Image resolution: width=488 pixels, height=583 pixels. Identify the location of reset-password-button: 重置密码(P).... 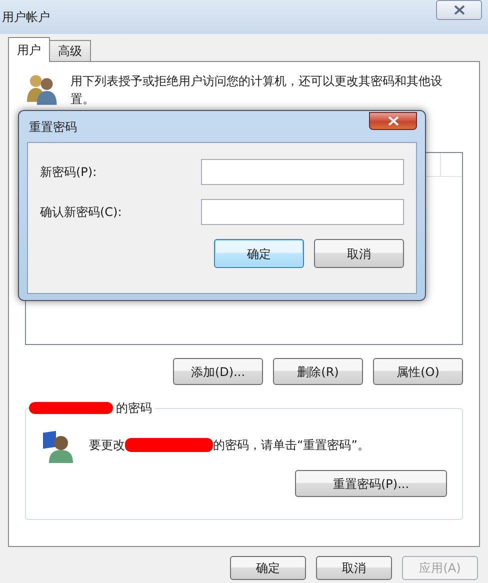
(371, 483).